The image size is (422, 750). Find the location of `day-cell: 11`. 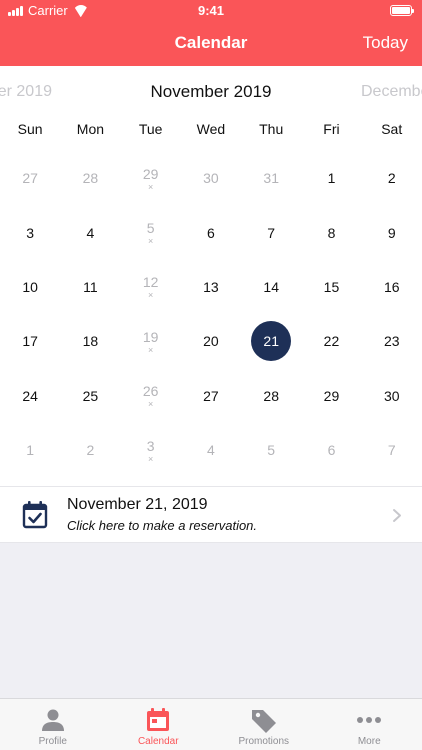

day-cell: 11 is located at coordinates (90, 287).